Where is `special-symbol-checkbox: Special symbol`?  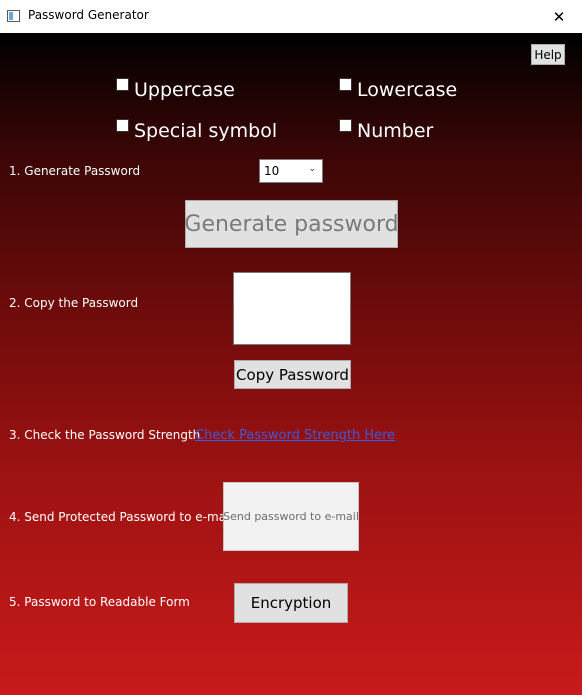
special-symbol-checkbox: Special symbol is located at coordinates (196, 129).